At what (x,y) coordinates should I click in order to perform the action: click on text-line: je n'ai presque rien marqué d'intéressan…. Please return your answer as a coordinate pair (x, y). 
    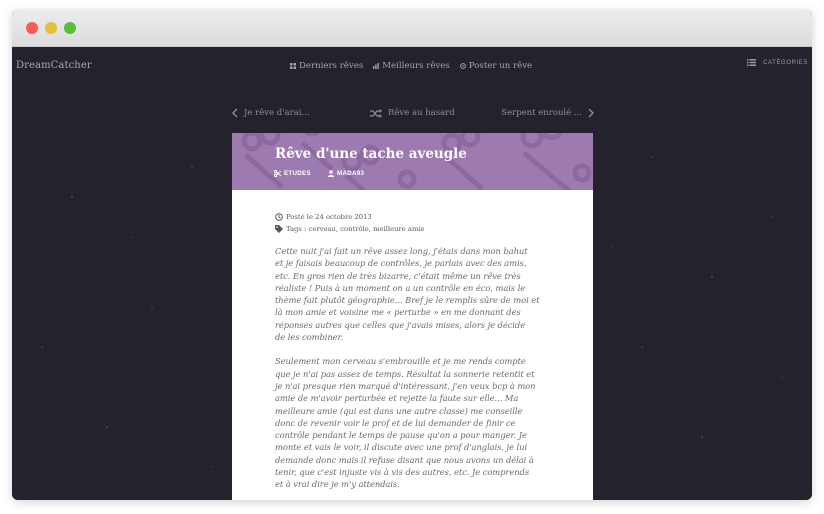
    Looking at the image, I should click on (405, 385).